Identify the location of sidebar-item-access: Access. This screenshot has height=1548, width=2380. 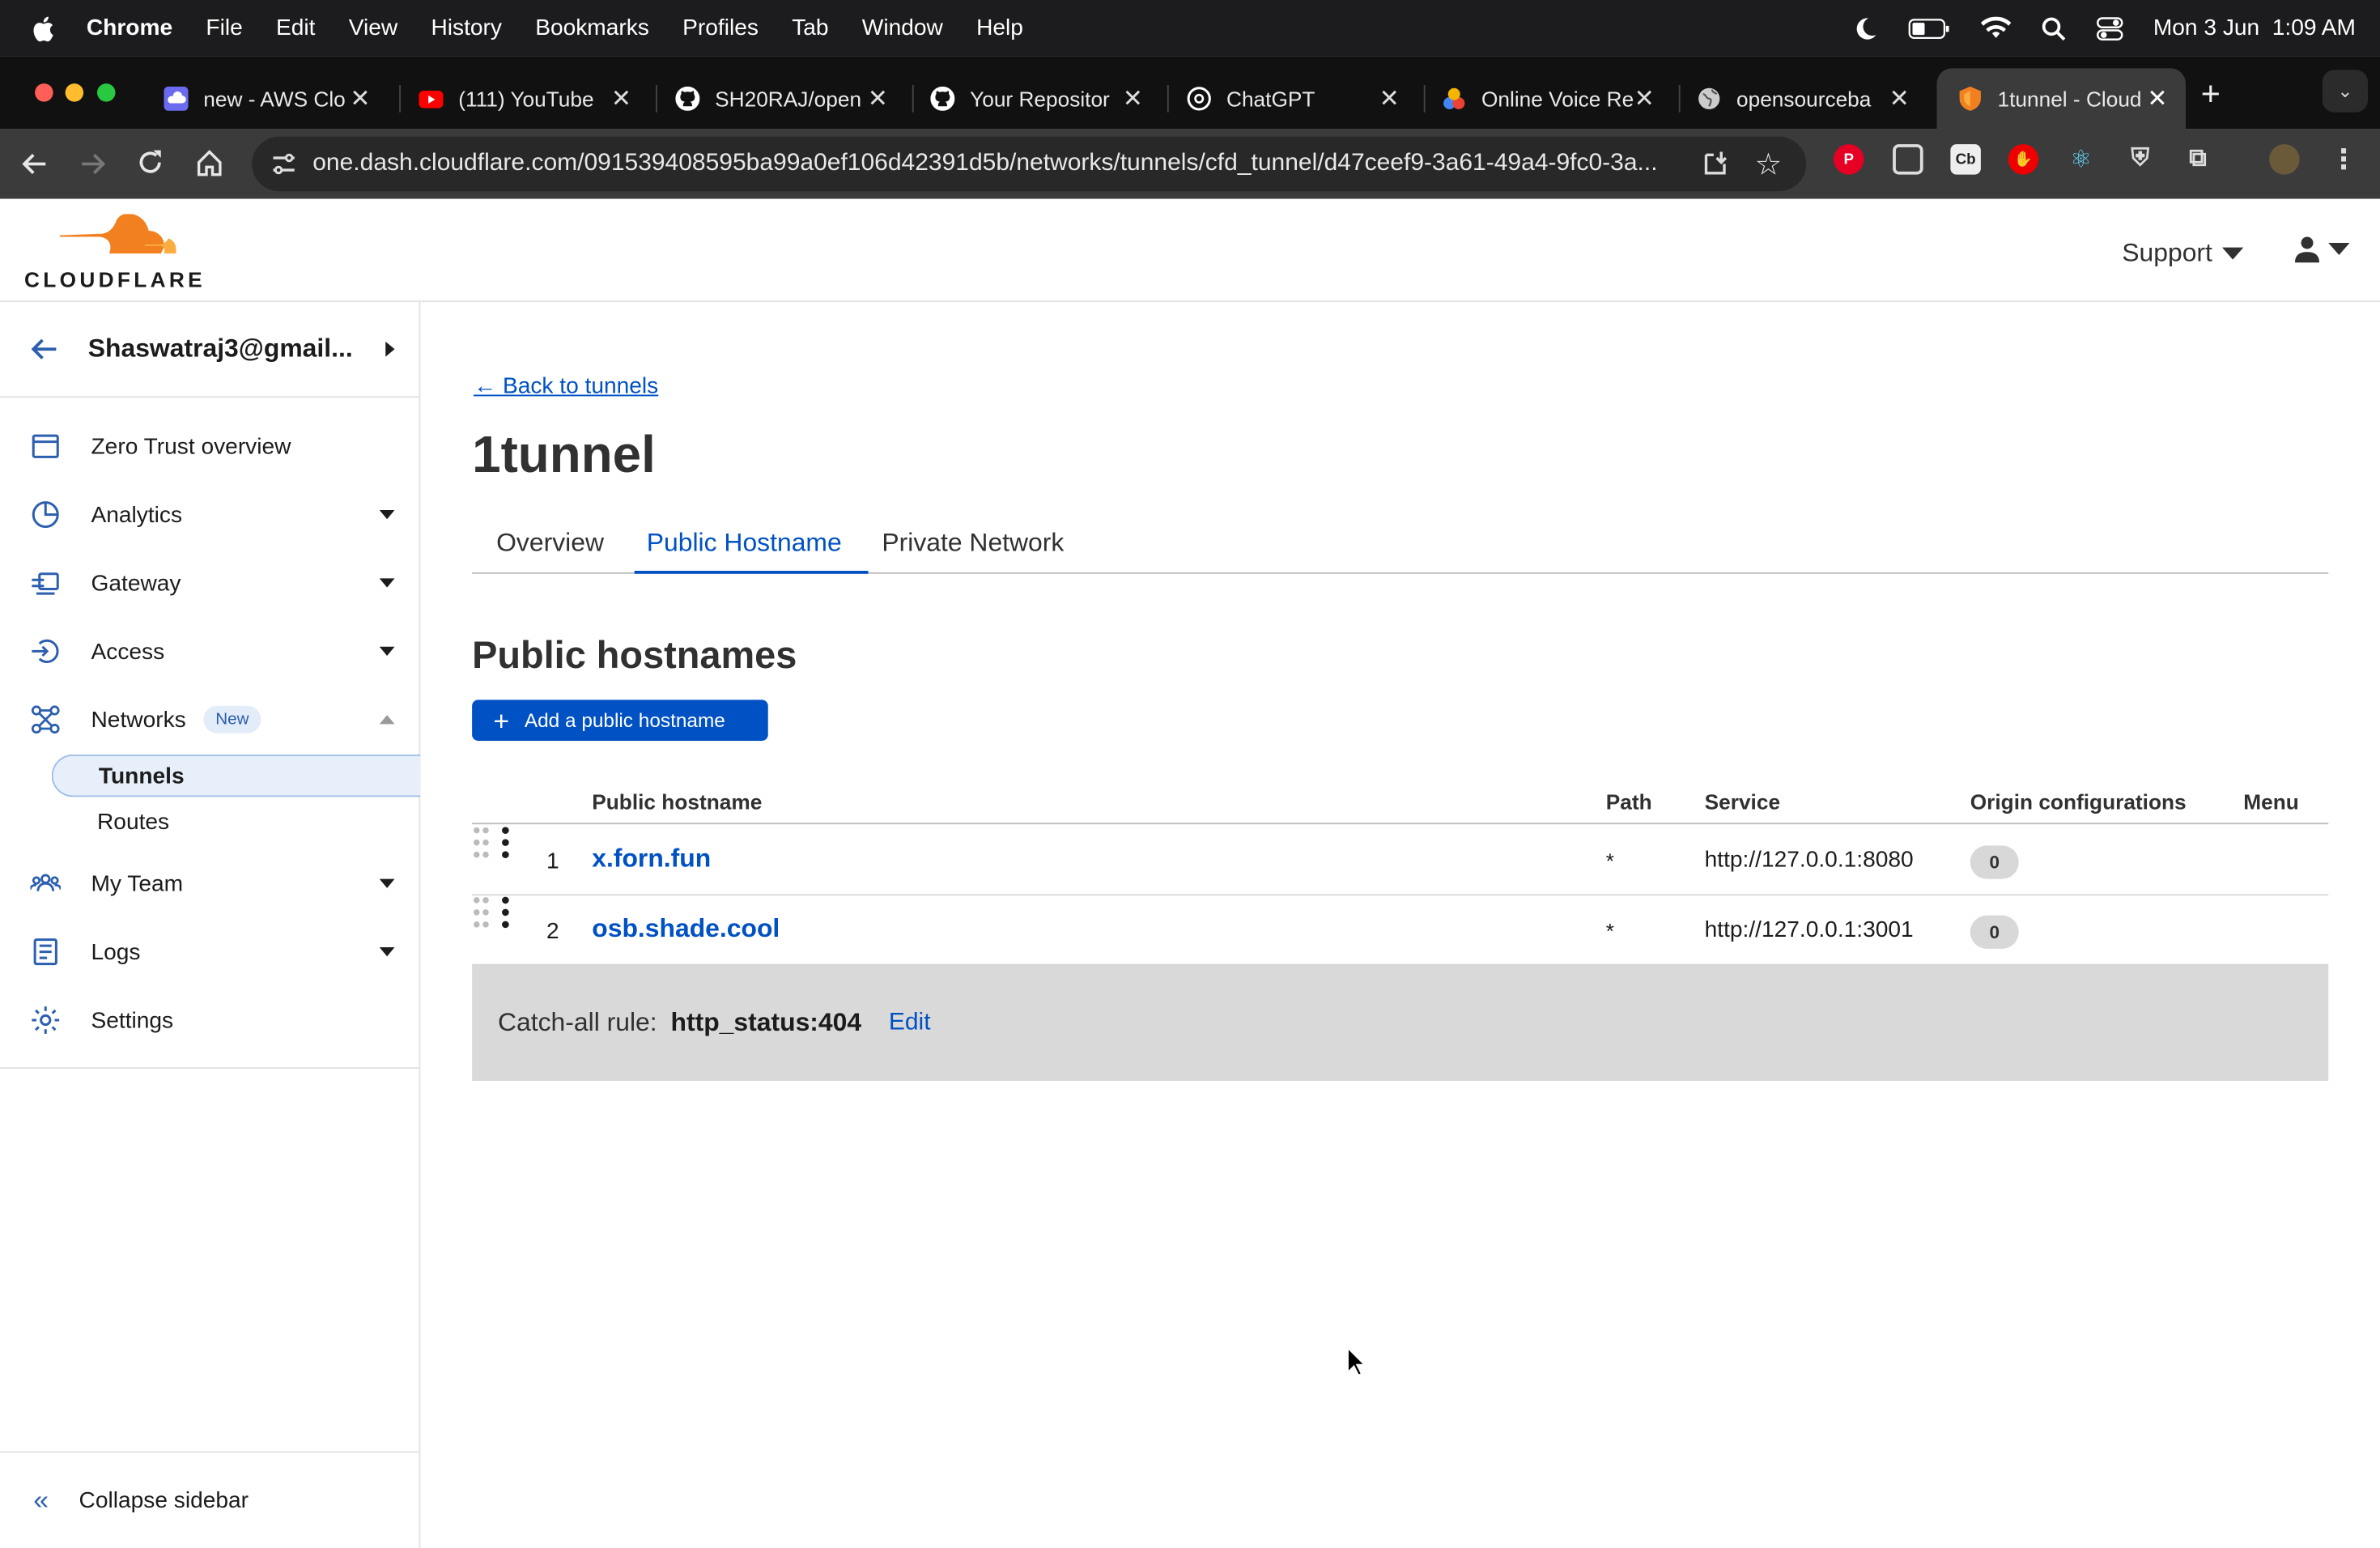
(210, 651).